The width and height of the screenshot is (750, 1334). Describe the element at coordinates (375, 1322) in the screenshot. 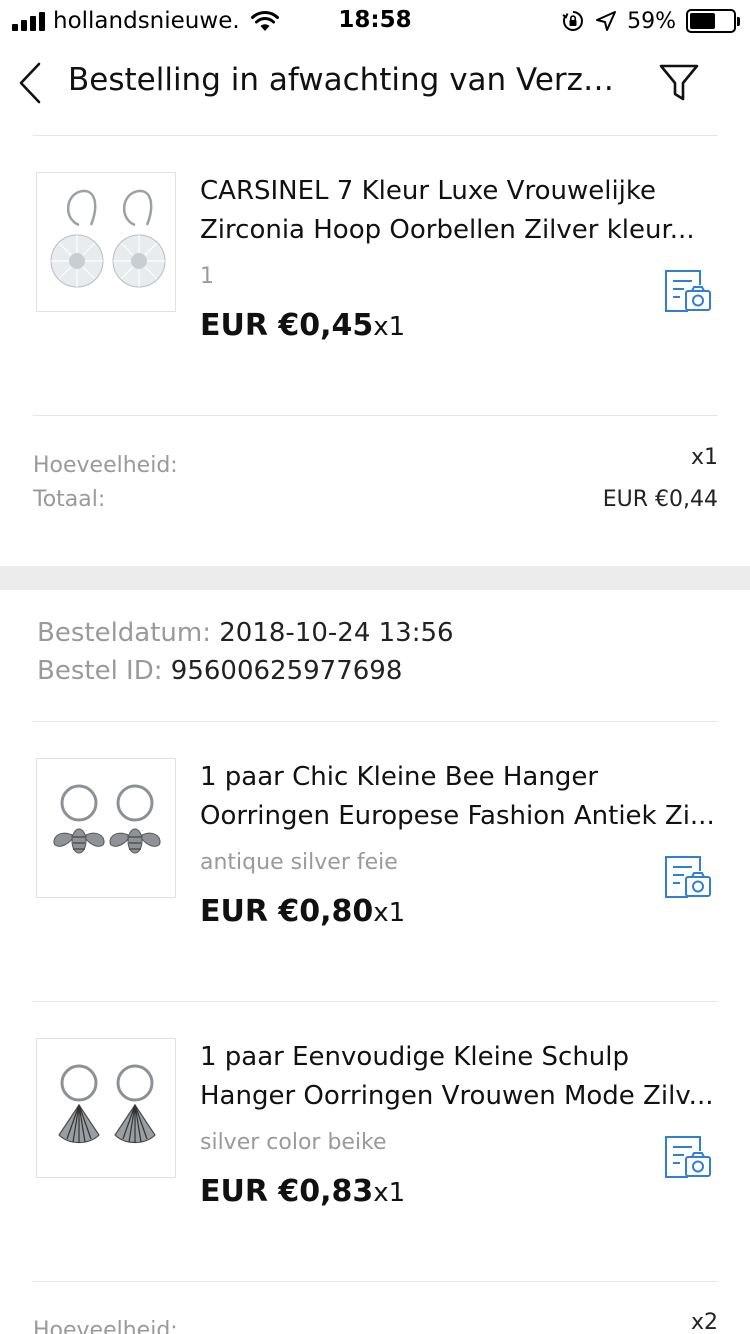

I see `quantity-summary: Hoeveelheid: x2` at that location.